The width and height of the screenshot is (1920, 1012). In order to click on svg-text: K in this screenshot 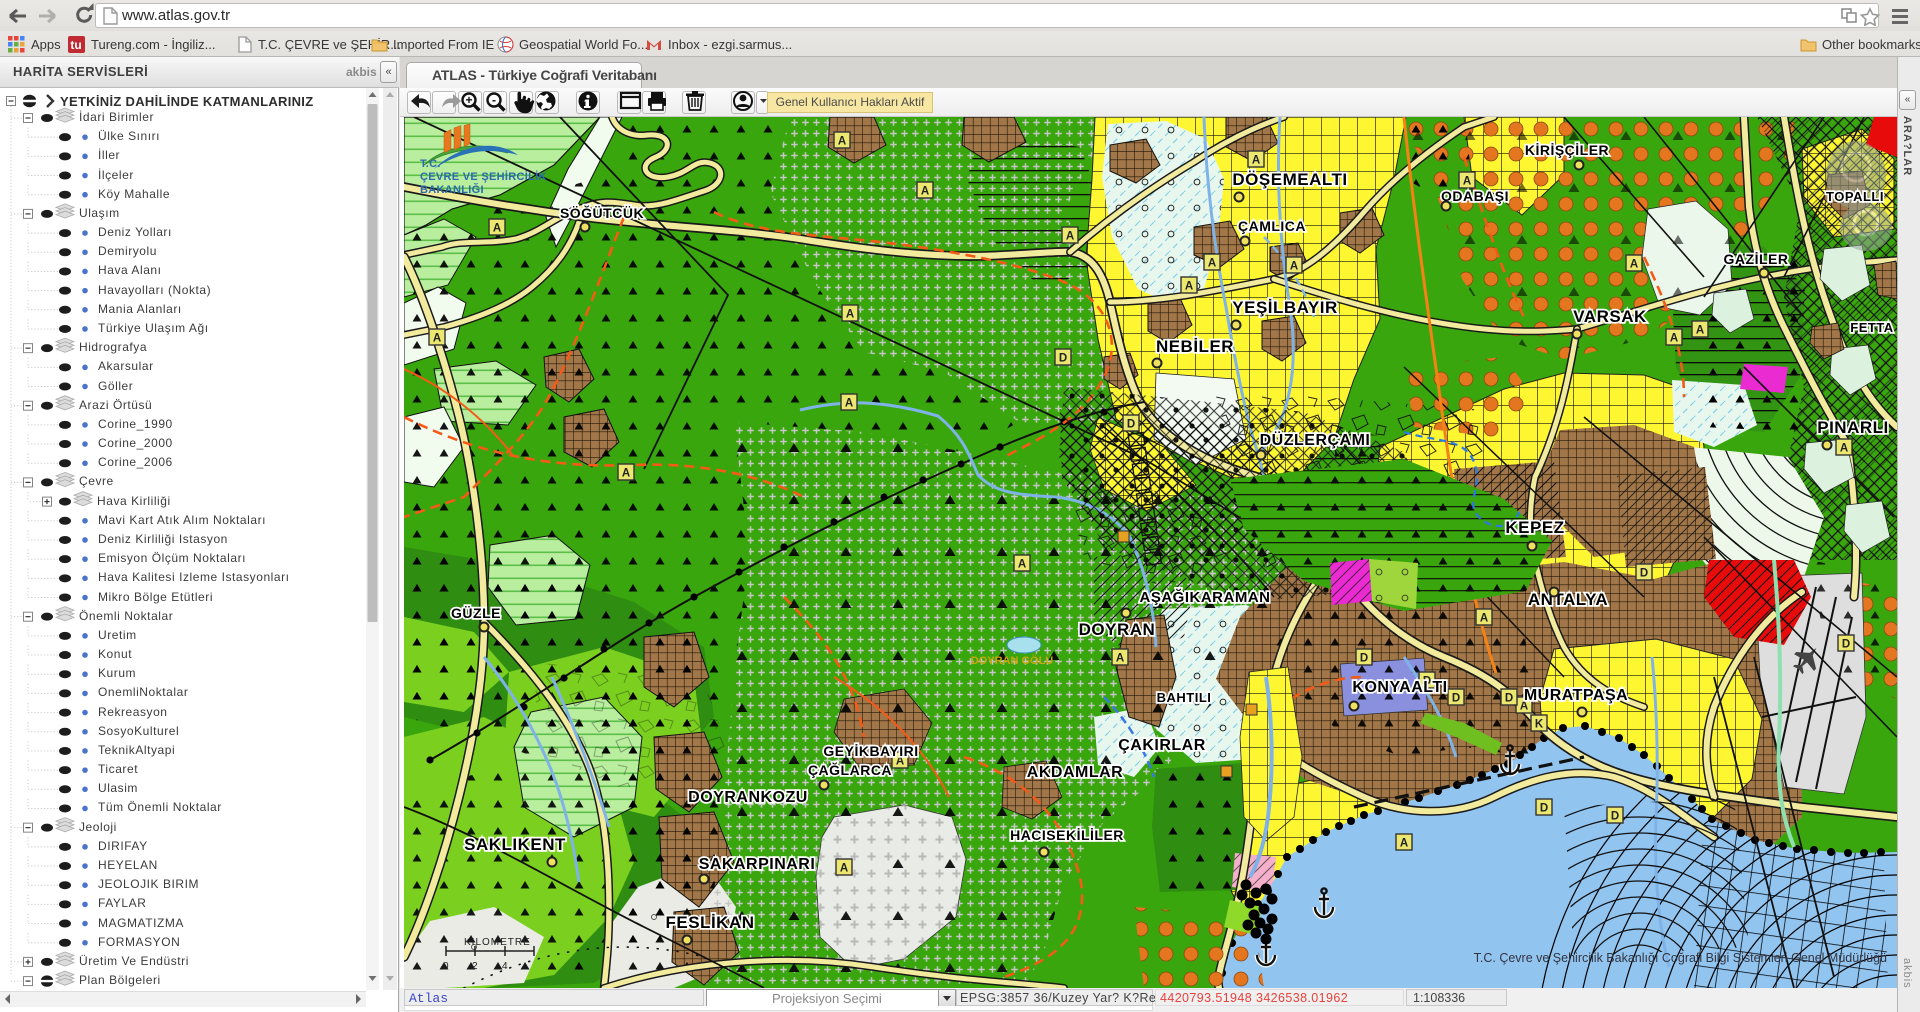, I will do `click(1539, 725)`.